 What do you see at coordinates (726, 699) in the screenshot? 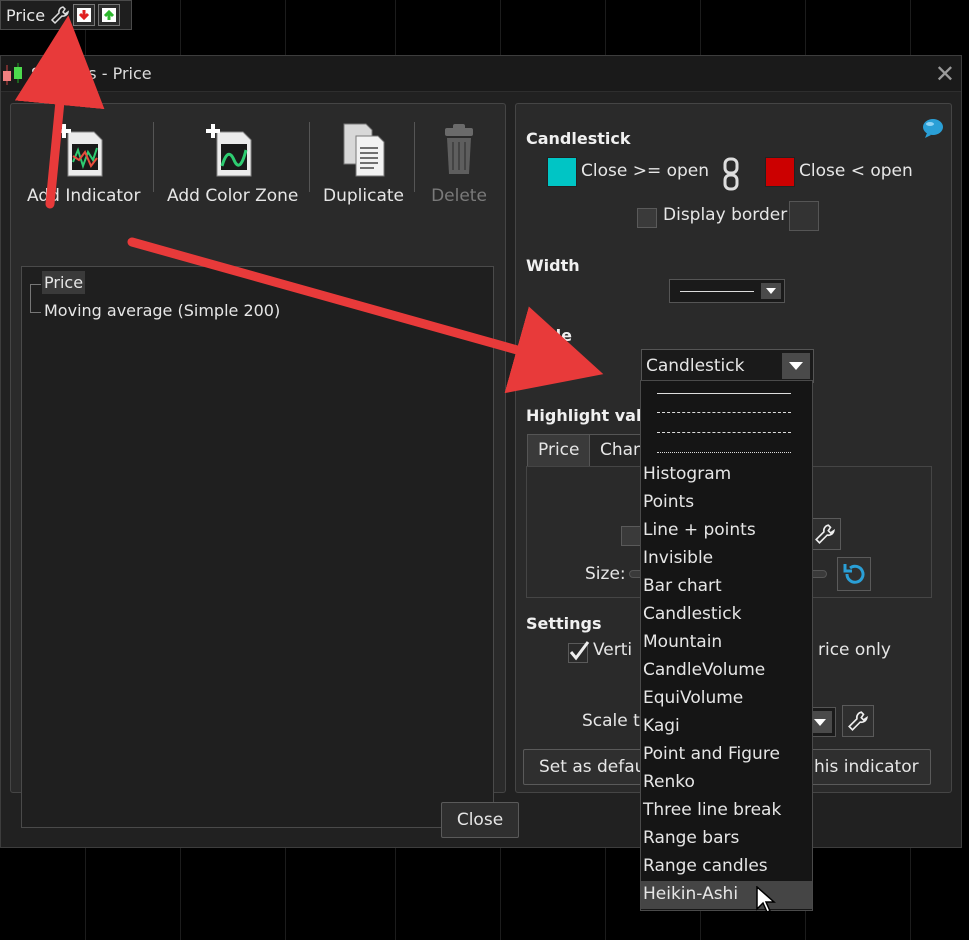
I see `dropdown-option: EquiVolume` at bounding box center [726, 699].